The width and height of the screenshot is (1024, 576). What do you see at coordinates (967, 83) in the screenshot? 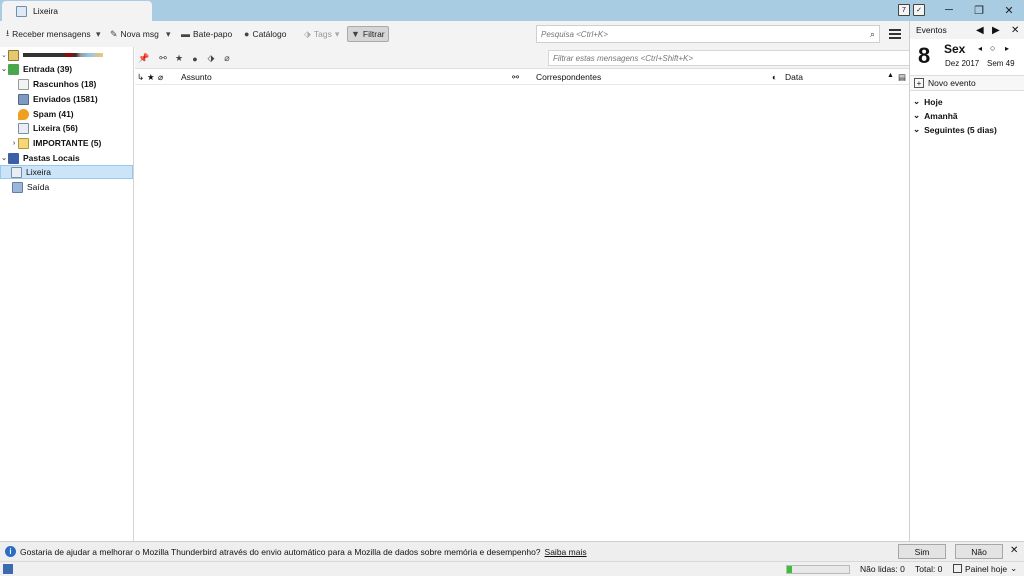
I see `new-event-button: + Novo evento` at bounding box center [967, 83].